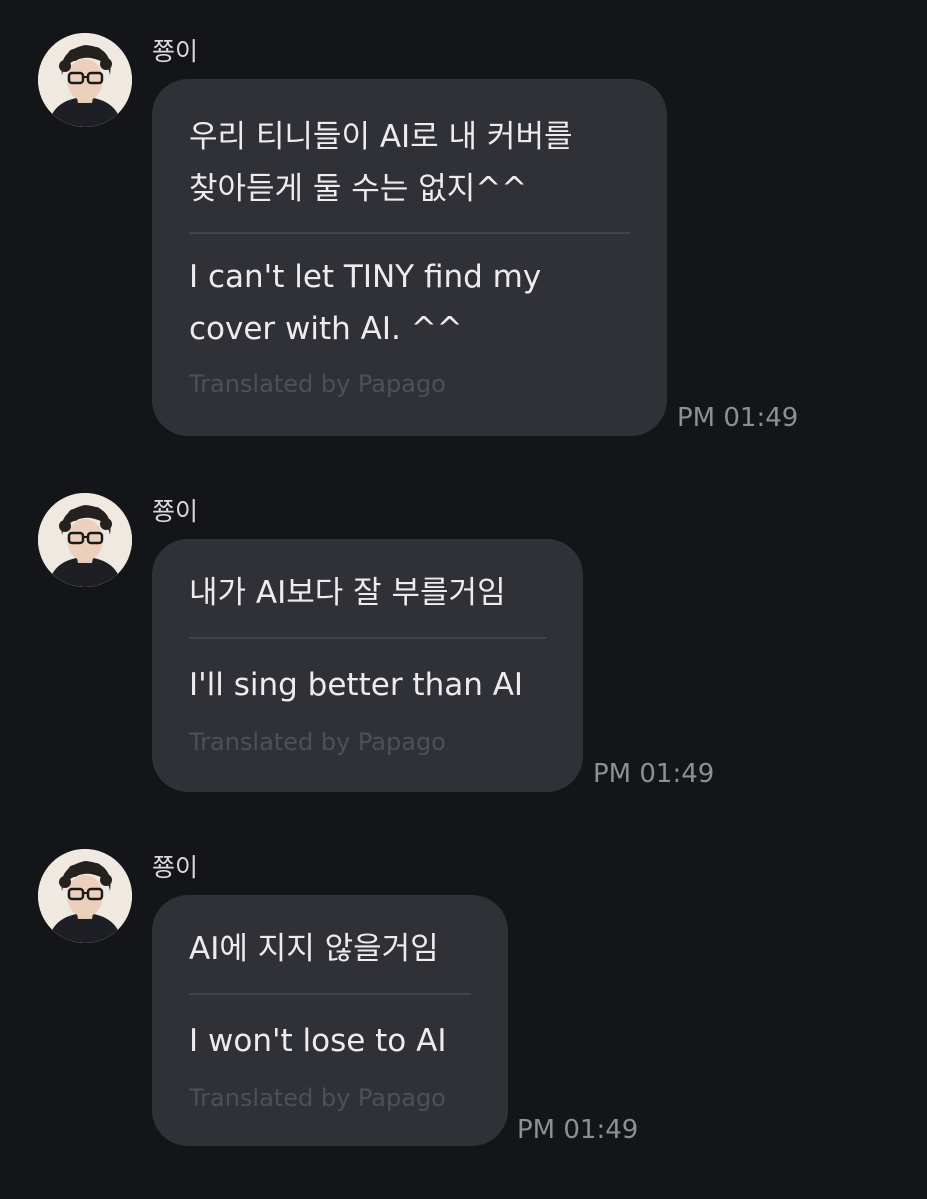 The width and height of the screenshot is (927, 1199). Describe the element at coordinates (326, 329) in the screenshot. I see `translated-text-line: cover with AI. ^^` at that location.